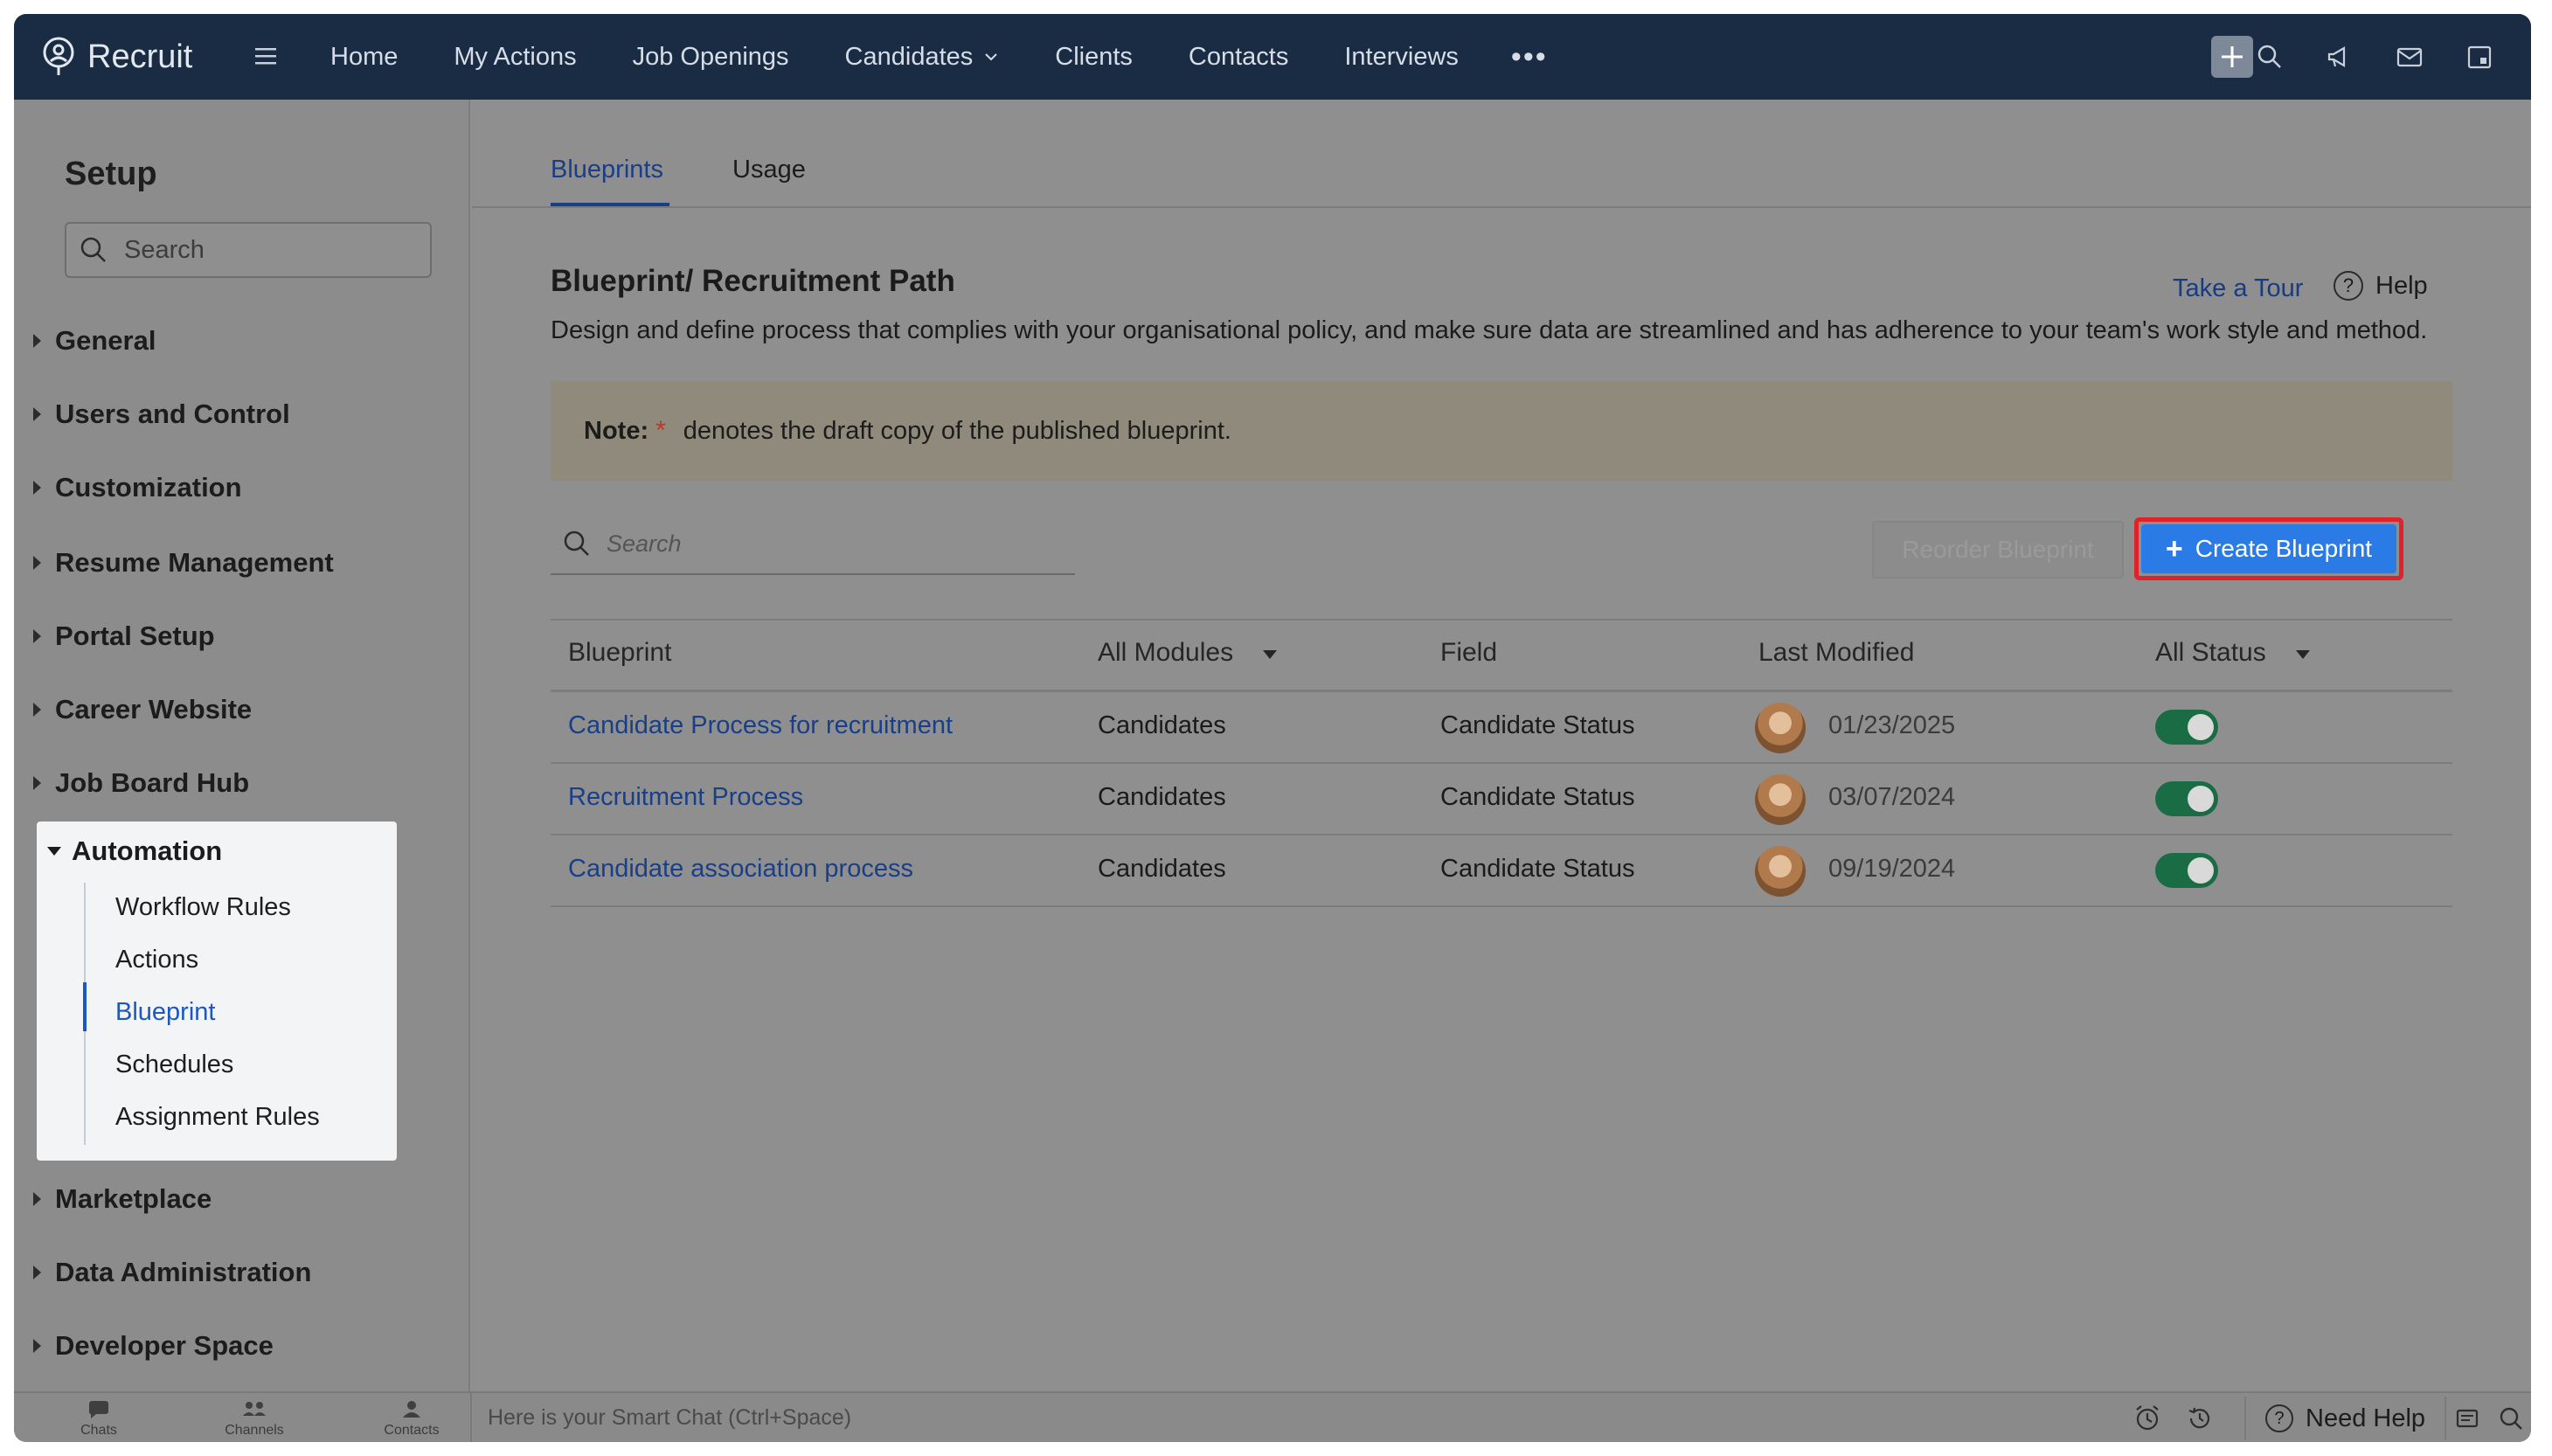  Describe the element at coordinates (172, 414) in the screenshot. I see `sidebar-item-label: Users and Control` at that location.